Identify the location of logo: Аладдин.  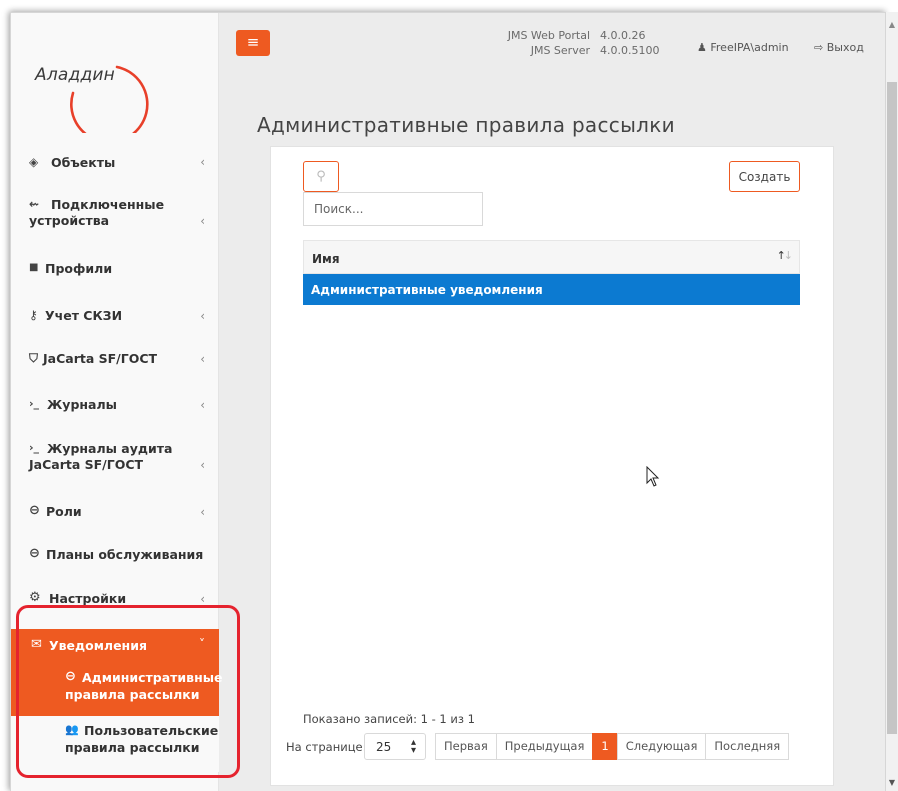
(115, 73).